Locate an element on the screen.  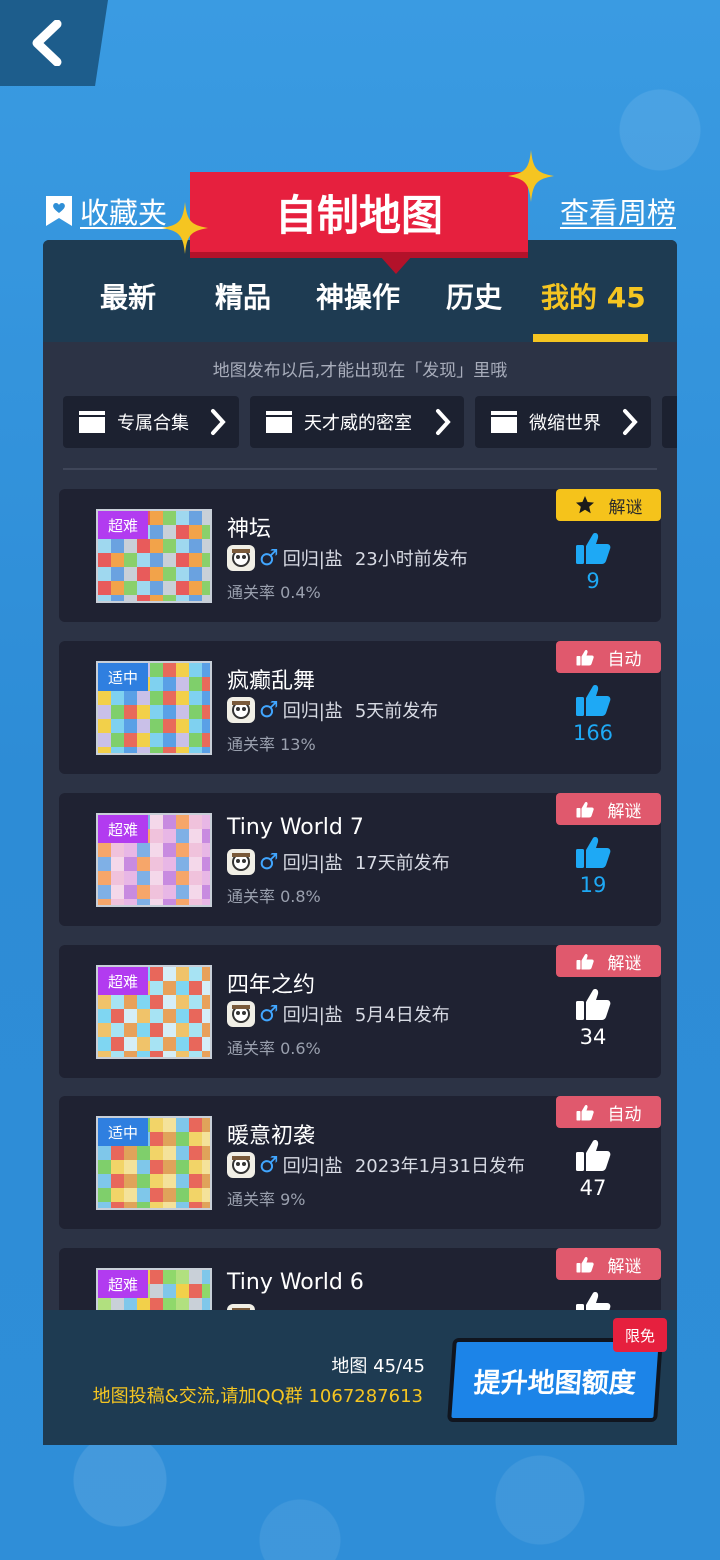
limited-free-badge: 限免 is located at coordinates (640, 1335).